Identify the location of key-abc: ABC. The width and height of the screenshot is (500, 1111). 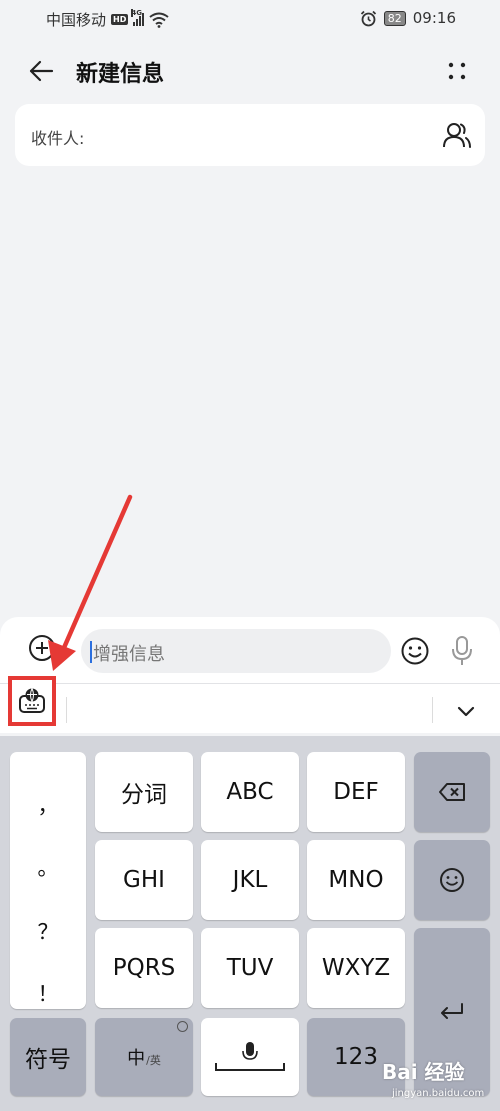
(250, 792).